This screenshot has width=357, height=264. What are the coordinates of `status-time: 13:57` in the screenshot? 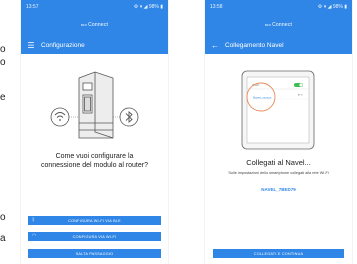 It's located at (32, 6).